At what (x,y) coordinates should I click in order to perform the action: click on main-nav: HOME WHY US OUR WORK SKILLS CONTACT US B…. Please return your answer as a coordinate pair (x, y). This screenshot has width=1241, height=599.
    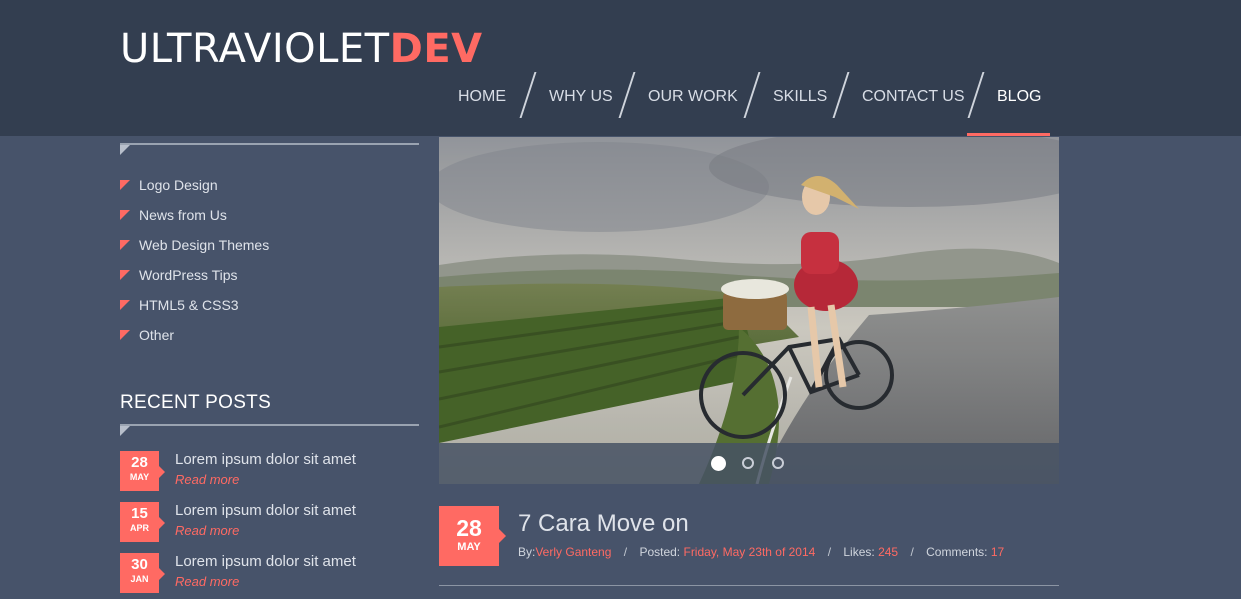
    Looking at the image, I should click on (620, 103).